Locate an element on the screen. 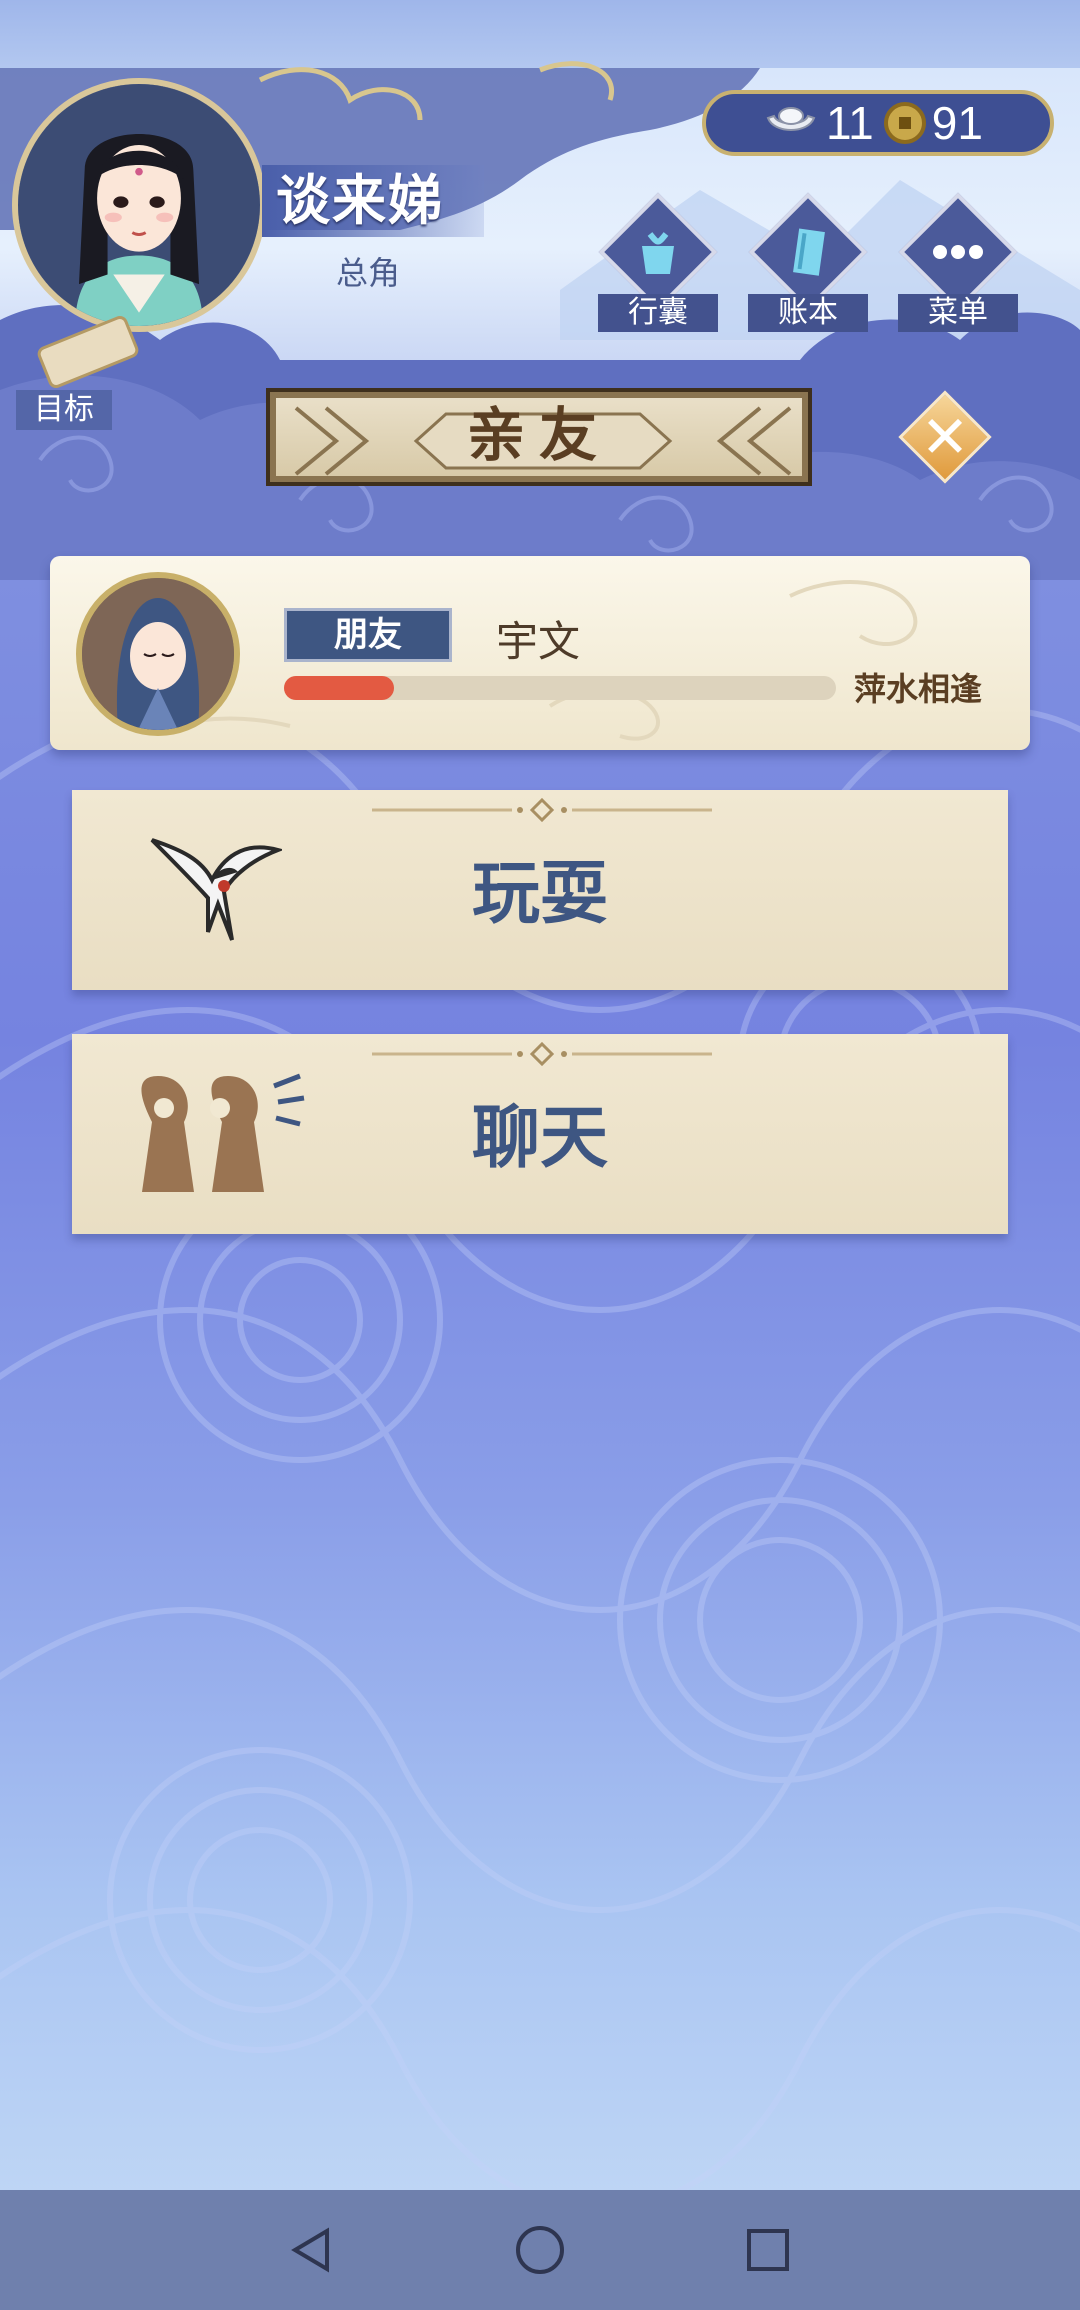 The image size is (1080, 2310). play-button: 玩耍 is located at coordinates (540, 890).